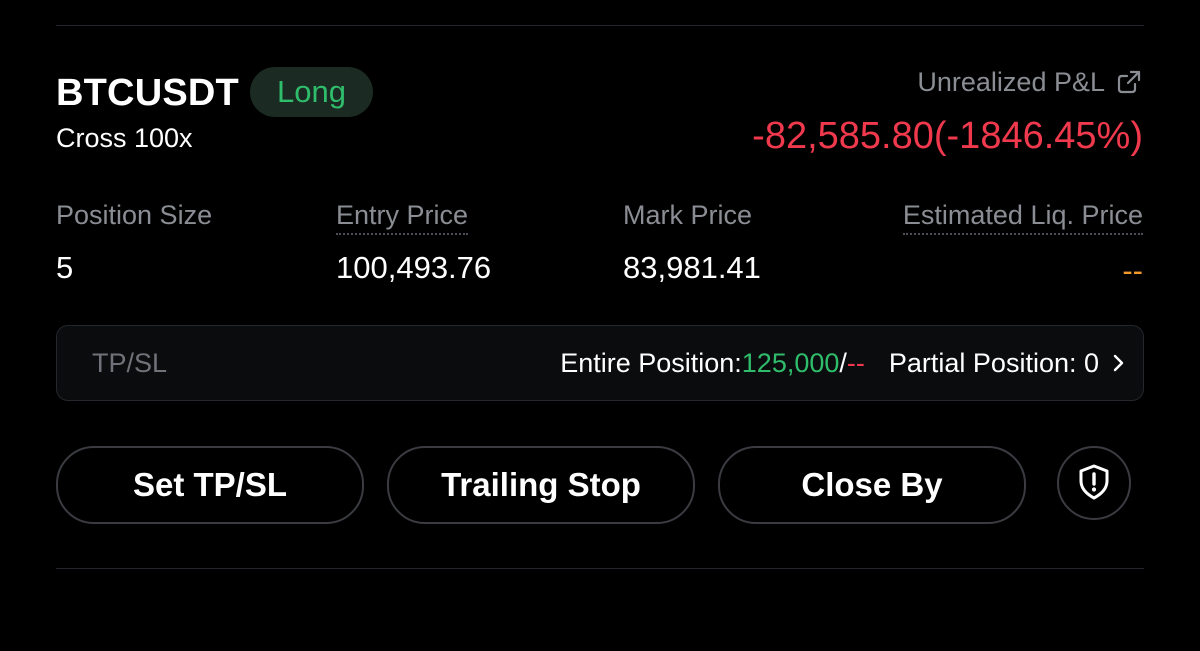 Image resolution: width=1200 pixels, height=651 pixels. What do you see at coordinates (134, 215) in the screenshot?
I see `position-size-label: Position Size` at bounding box center [134, 215].